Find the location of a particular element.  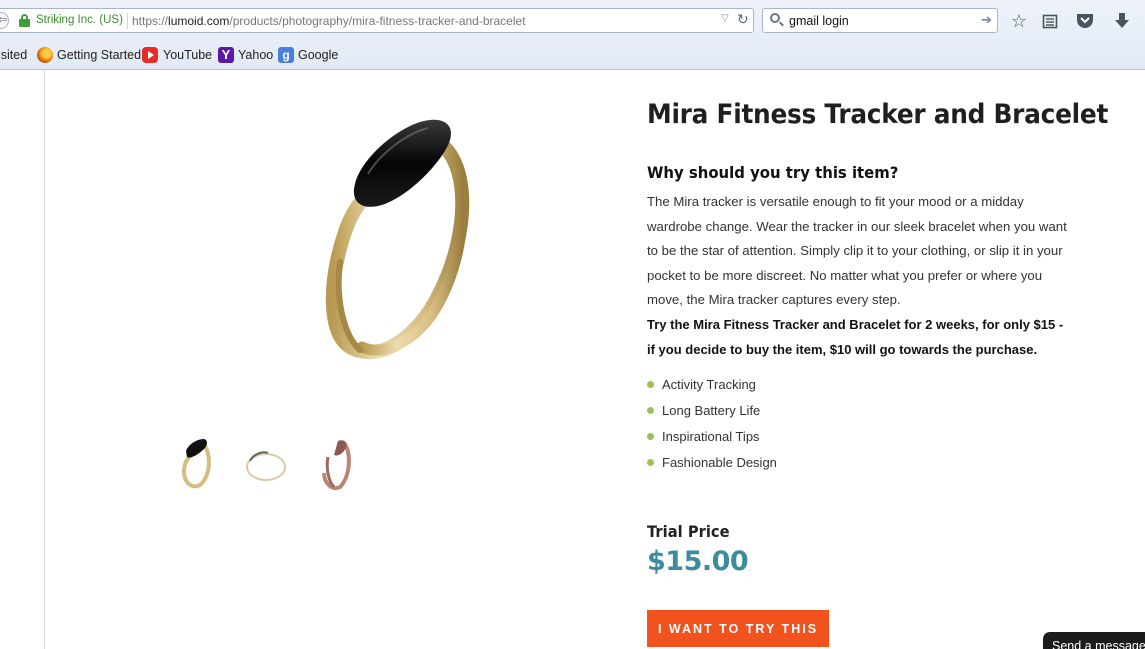

bookmark-most-visited: isited is located at coordinates (13, 55).